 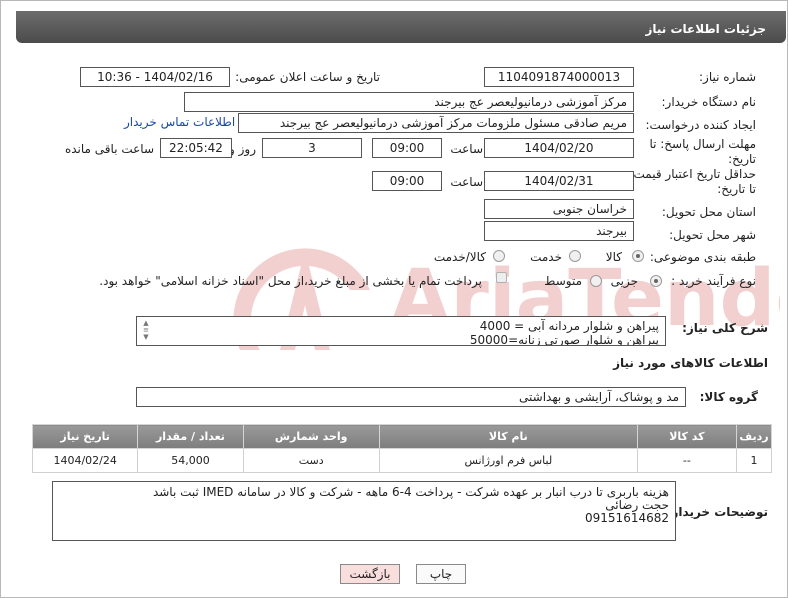 I want to click on process-label: نوع فرآیند خرید :, so click(x=713, y=281).